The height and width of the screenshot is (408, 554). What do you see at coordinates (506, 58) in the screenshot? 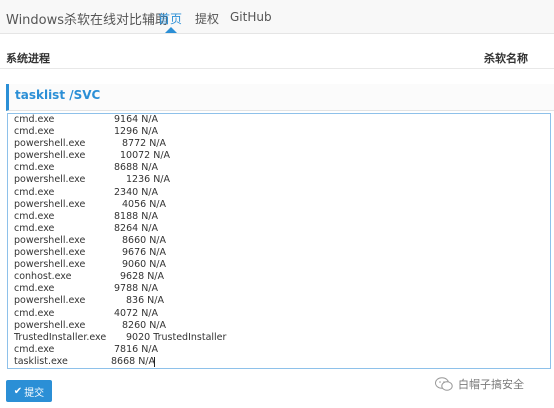
I see `col-av-name: 杀软名称` at bounding box center [506, 58].